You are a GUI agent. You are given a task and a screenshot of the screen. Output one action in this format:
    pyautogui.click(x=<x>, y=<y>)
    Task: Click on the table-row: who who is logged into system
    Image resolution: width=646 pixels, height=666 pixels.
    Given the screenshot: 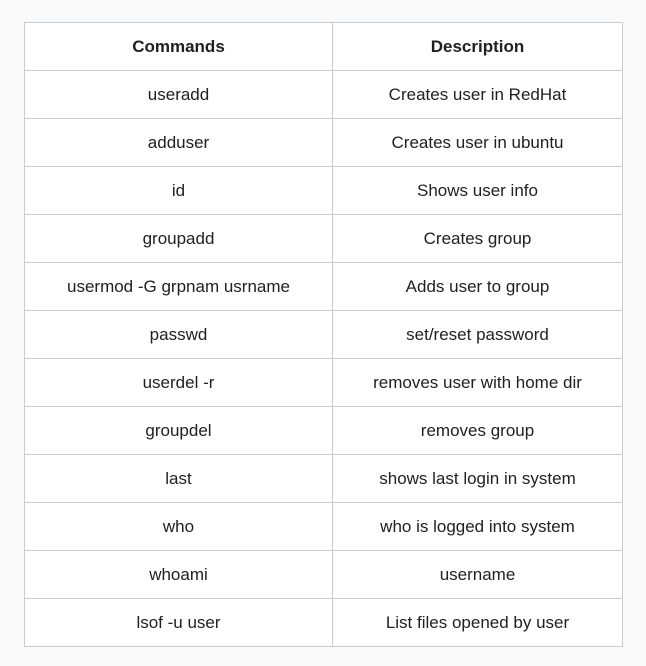 What is the action you would take?
    pyautogui.click(x=323, y=526)
    